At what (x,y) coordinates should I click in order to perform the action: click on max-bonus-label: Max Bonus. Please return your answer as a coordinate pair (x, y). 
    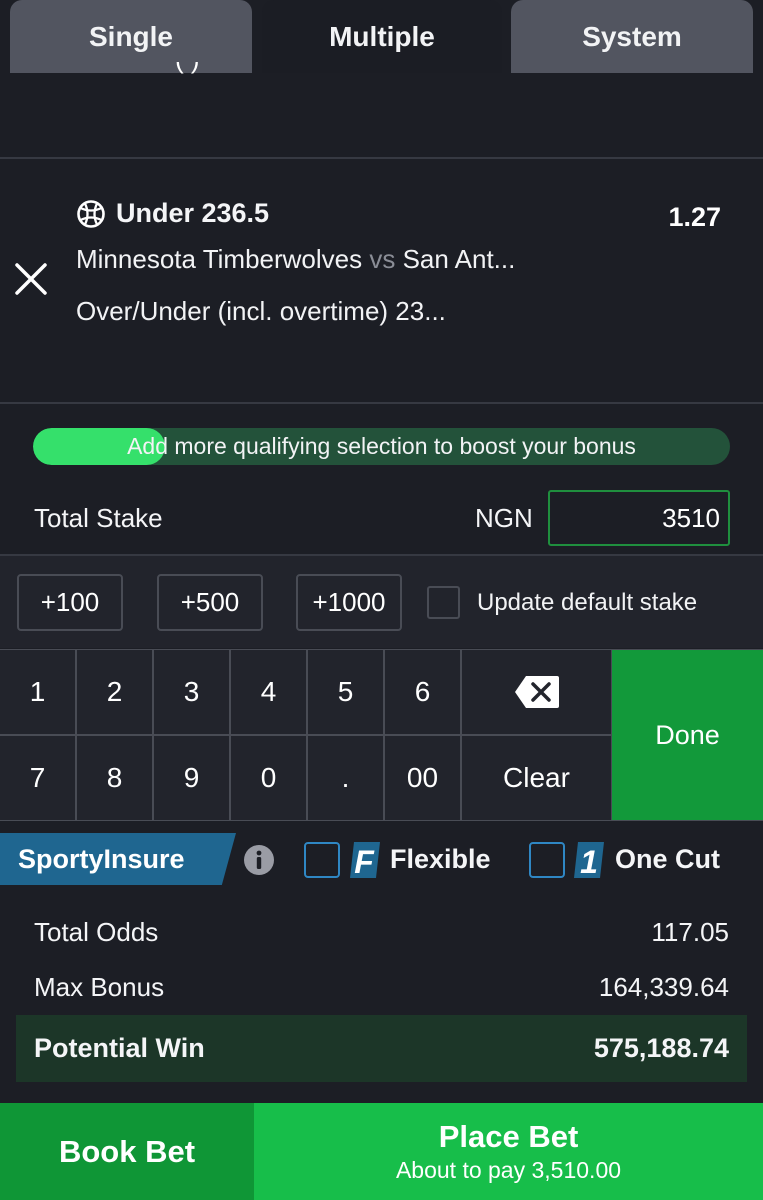
    Looking at the image, I should click on (99, 987).